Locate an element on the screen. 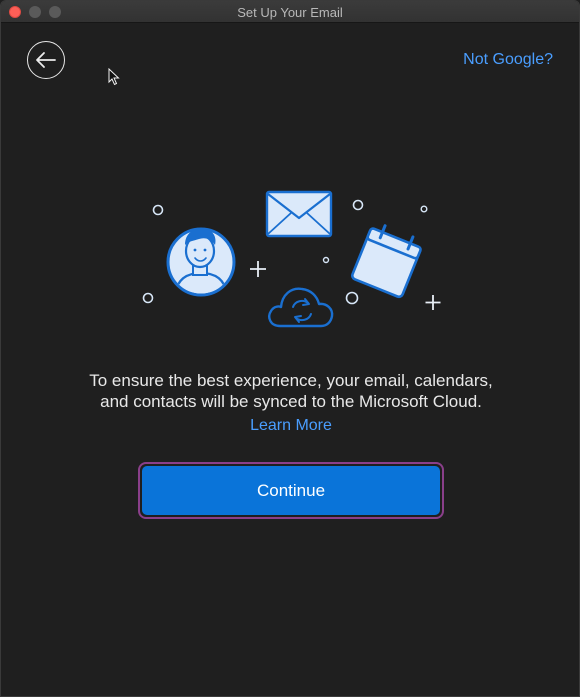 This screenshot has width=580, height=697. learn-more-link: Learn More is located at coordinates (291, 425).